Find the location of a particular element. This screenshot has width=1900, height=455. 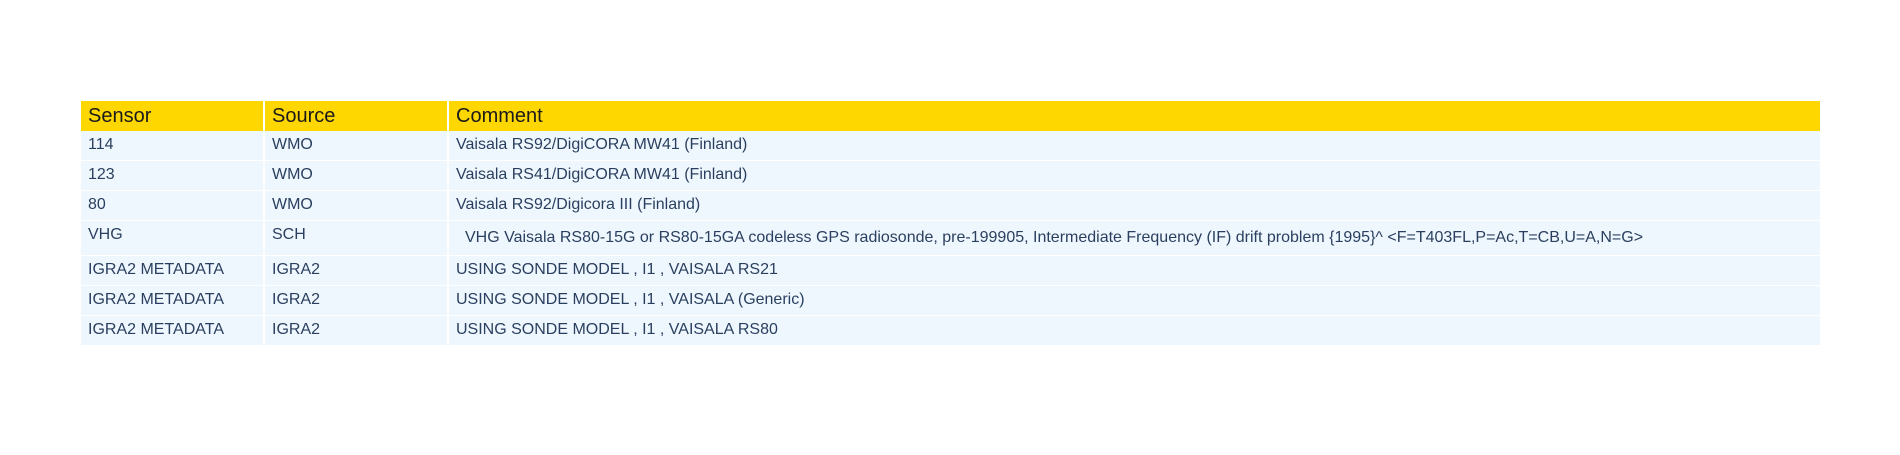

header-sensor: Sensor is located at coordinates (173, 116).